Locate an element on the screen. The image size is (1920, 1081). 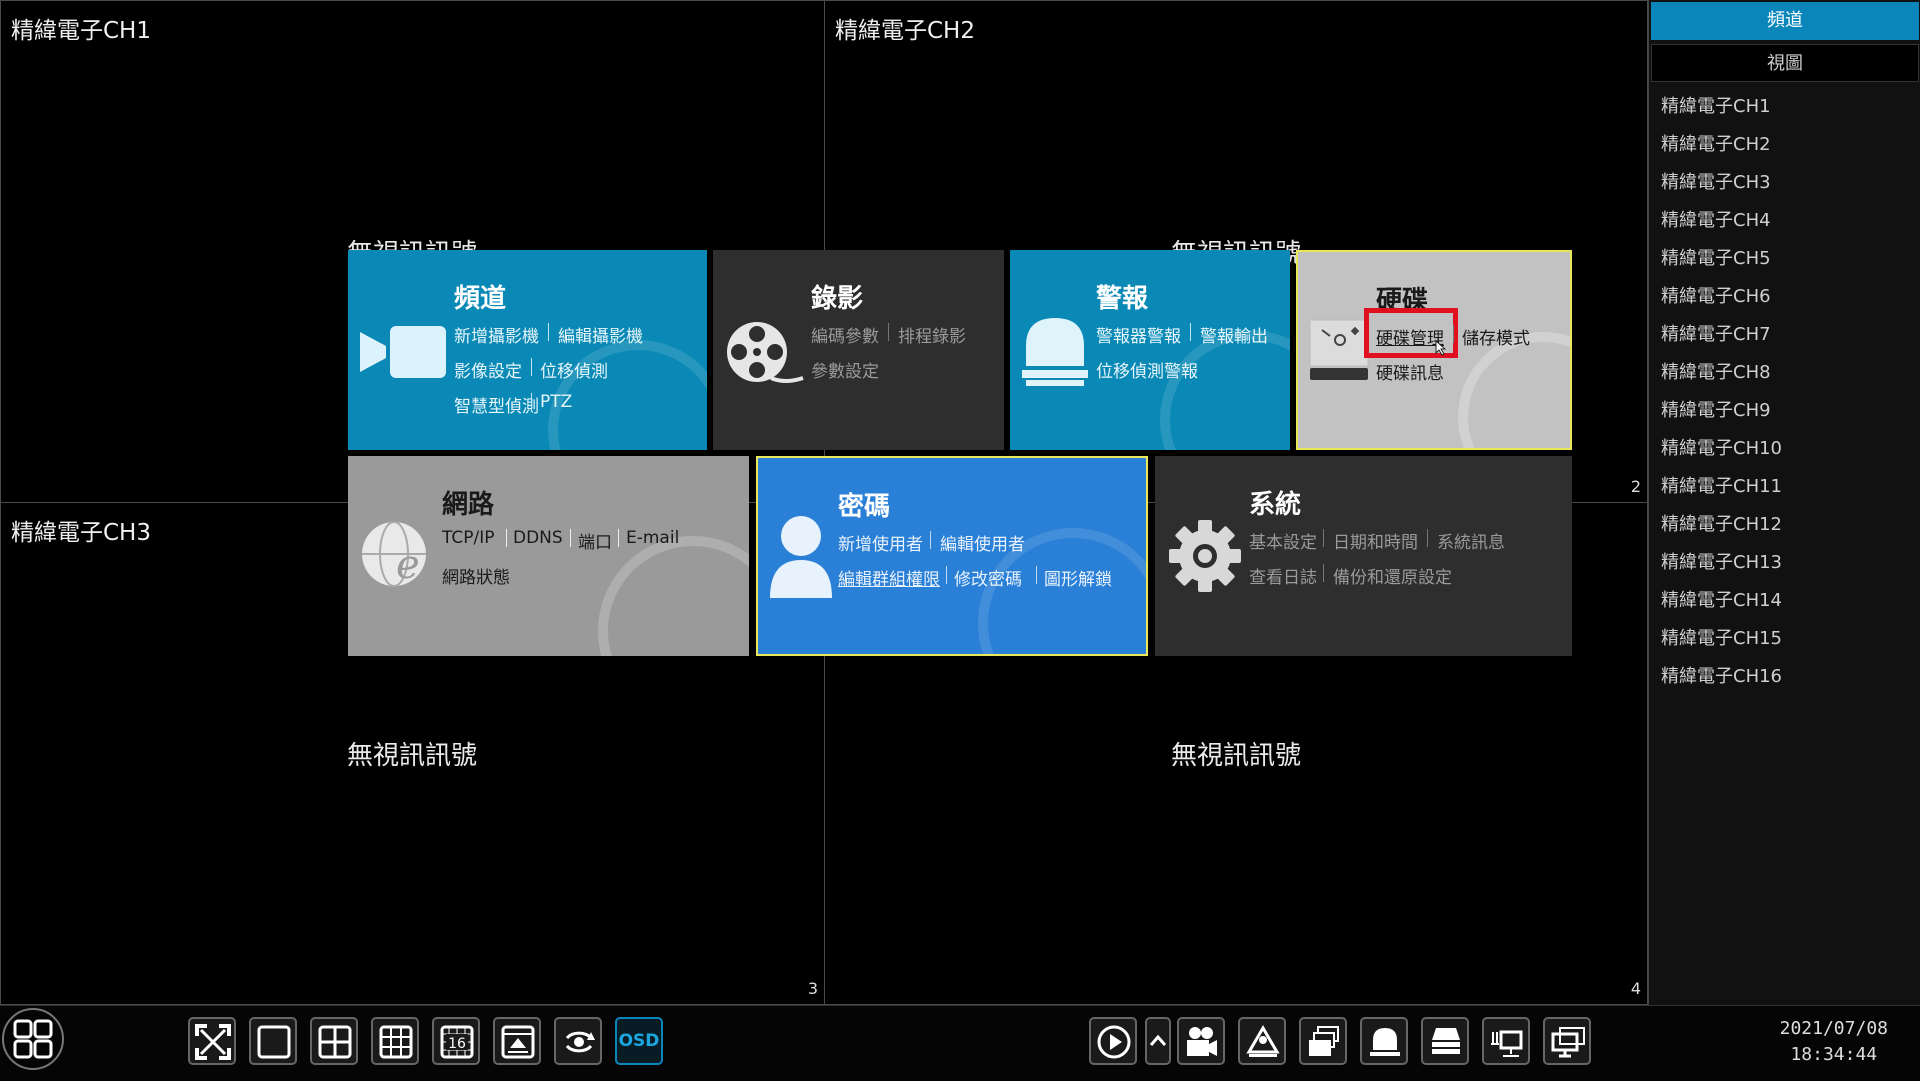
pip-layout-button is located at coordinates (517, 1041).